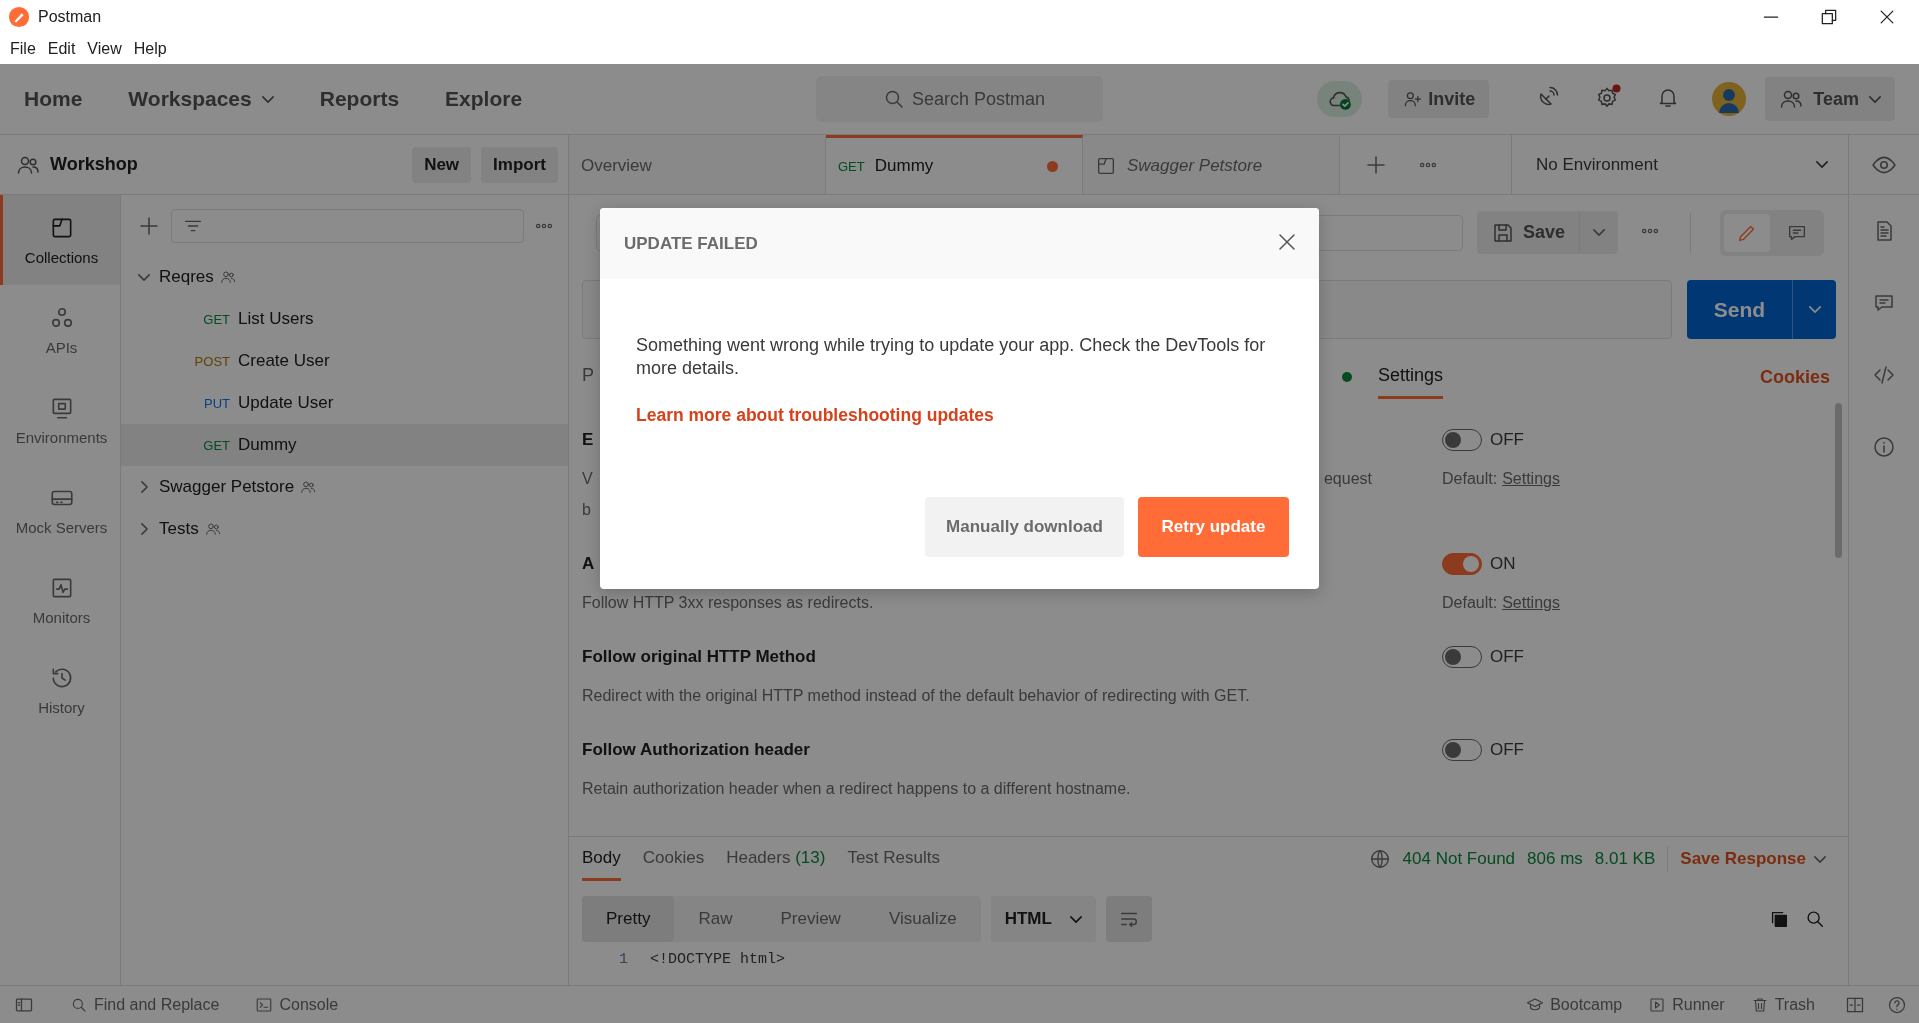  What do you see at coordinates (1729, 99) in the screenshot?
I see `avatar-icon` at bounding box center [1729, 99].